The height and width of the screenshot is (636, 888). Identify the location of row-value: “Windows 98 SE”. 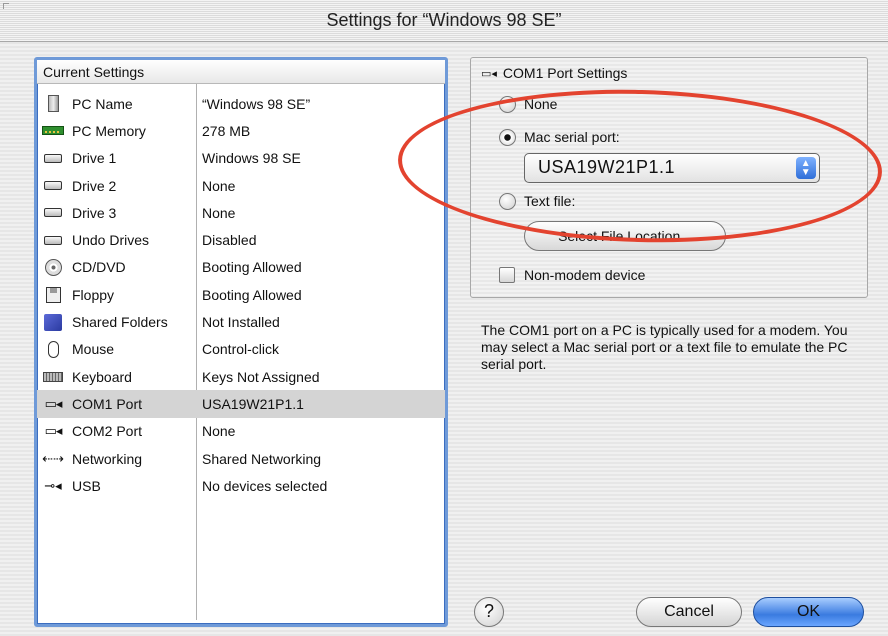
(256, 103).